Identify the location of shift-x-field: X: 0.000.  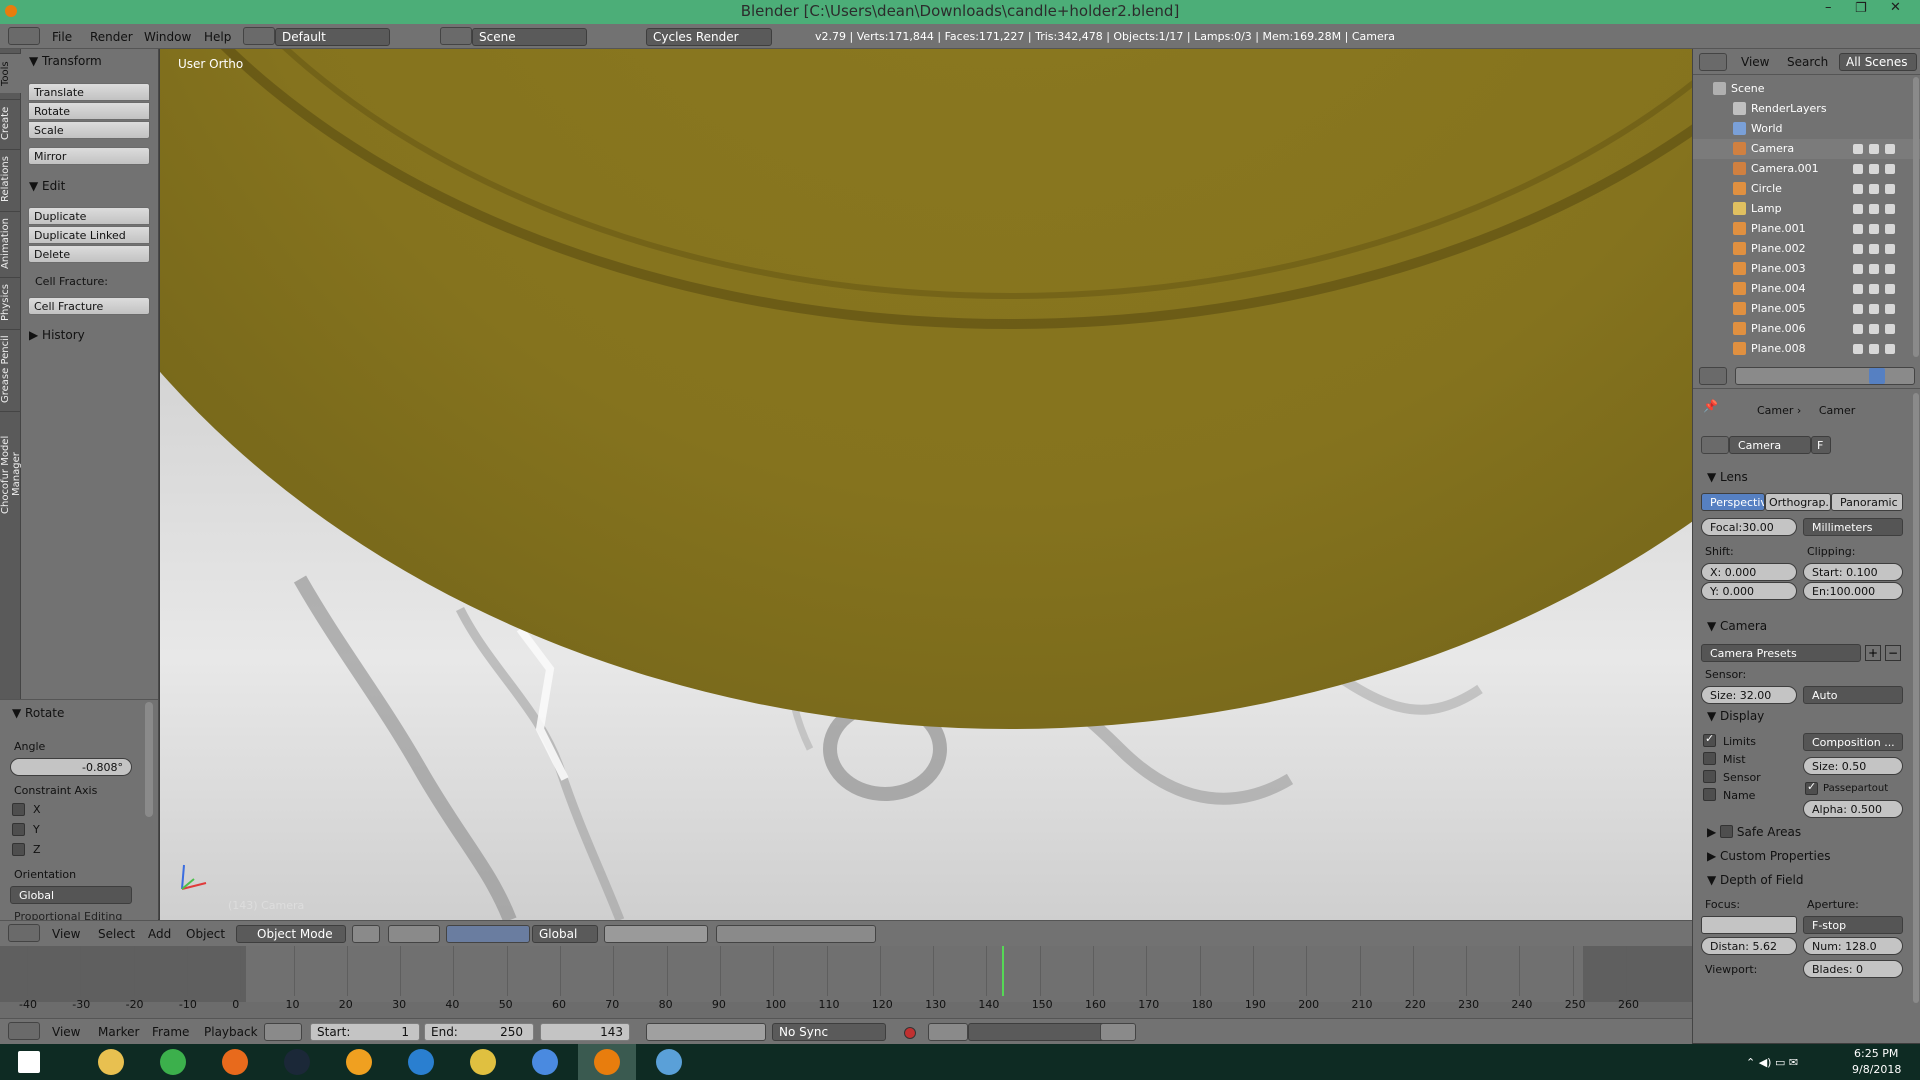
(1749, 572).